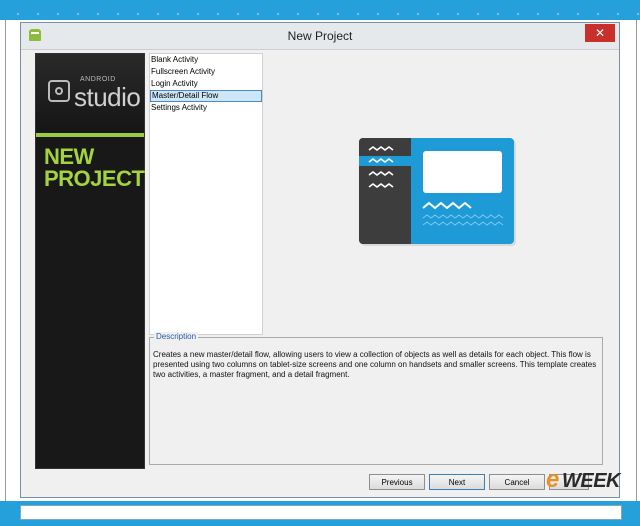 Image resolution: width=640 pixels, height=526 pixels. Describe the element at coordinates (94, 178) in the screenshot. I see `heading-line-2: PROJECT` at that location.